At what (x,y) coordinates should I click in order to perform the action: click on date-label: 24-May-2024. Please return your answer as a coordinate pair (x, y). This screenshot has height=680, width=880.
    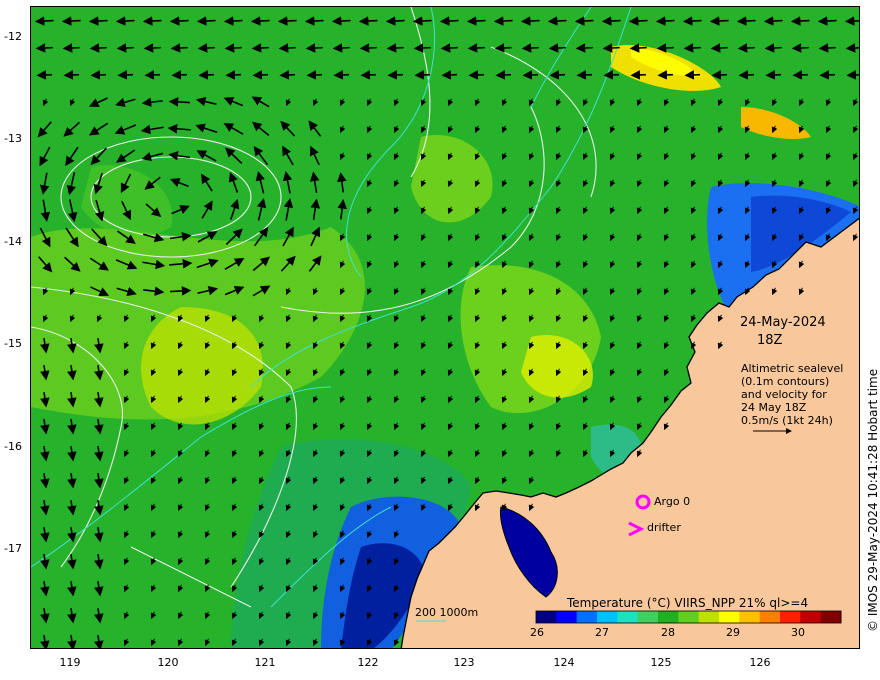
    Looking at the image, I should click on (783, 322).